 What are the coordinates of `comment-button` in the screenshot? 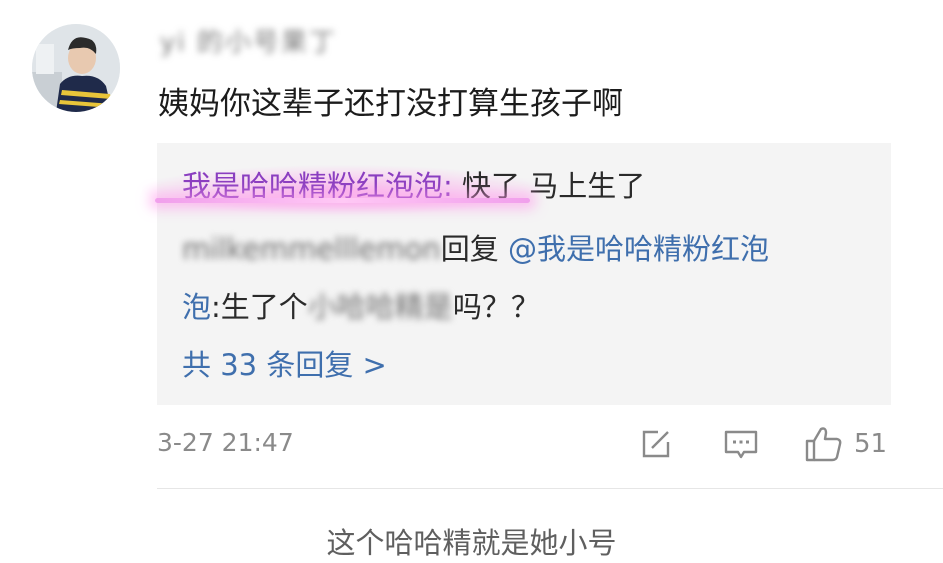 It's located at (741, 444).